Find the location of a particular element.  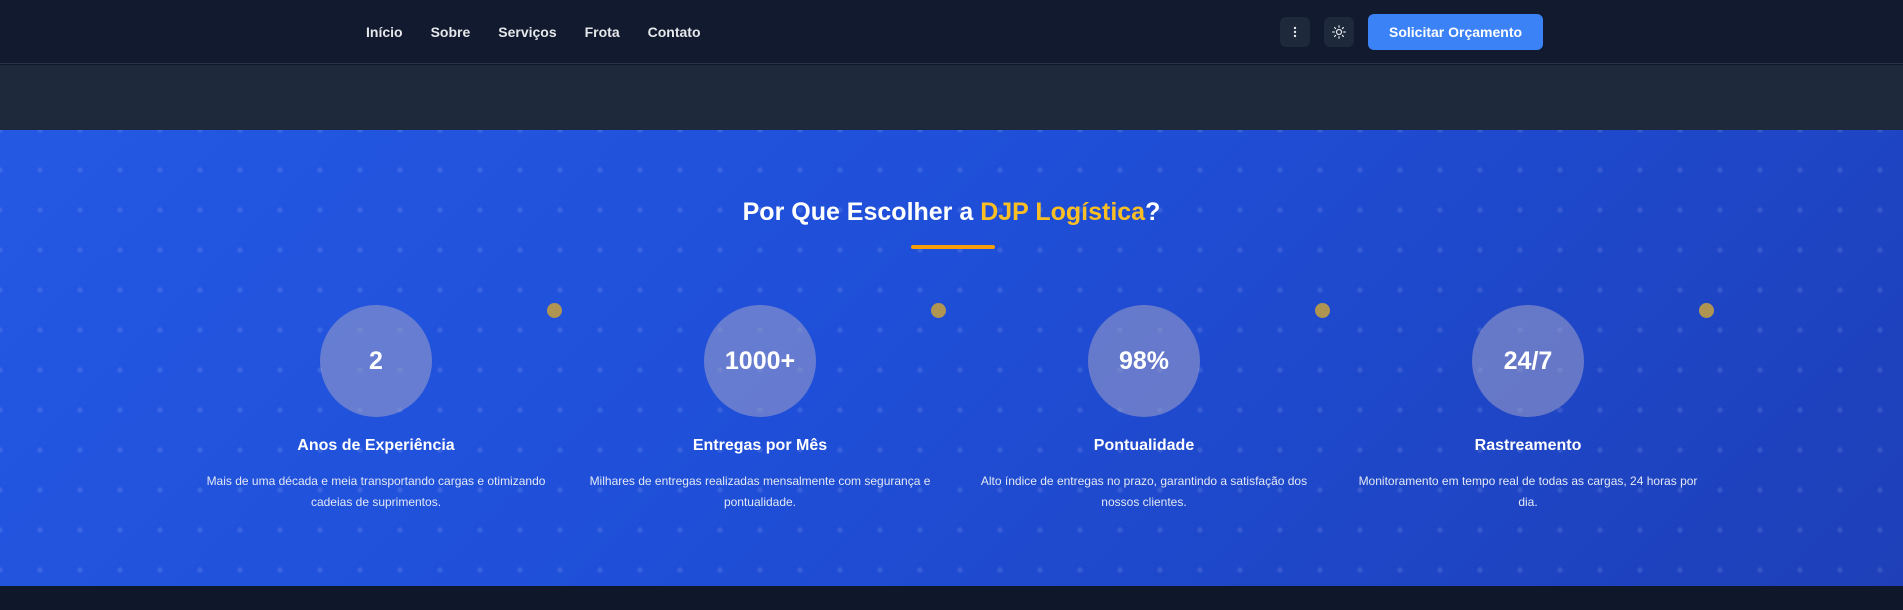

stat-label: Pontualidade is located at coordinates (1144, 445).